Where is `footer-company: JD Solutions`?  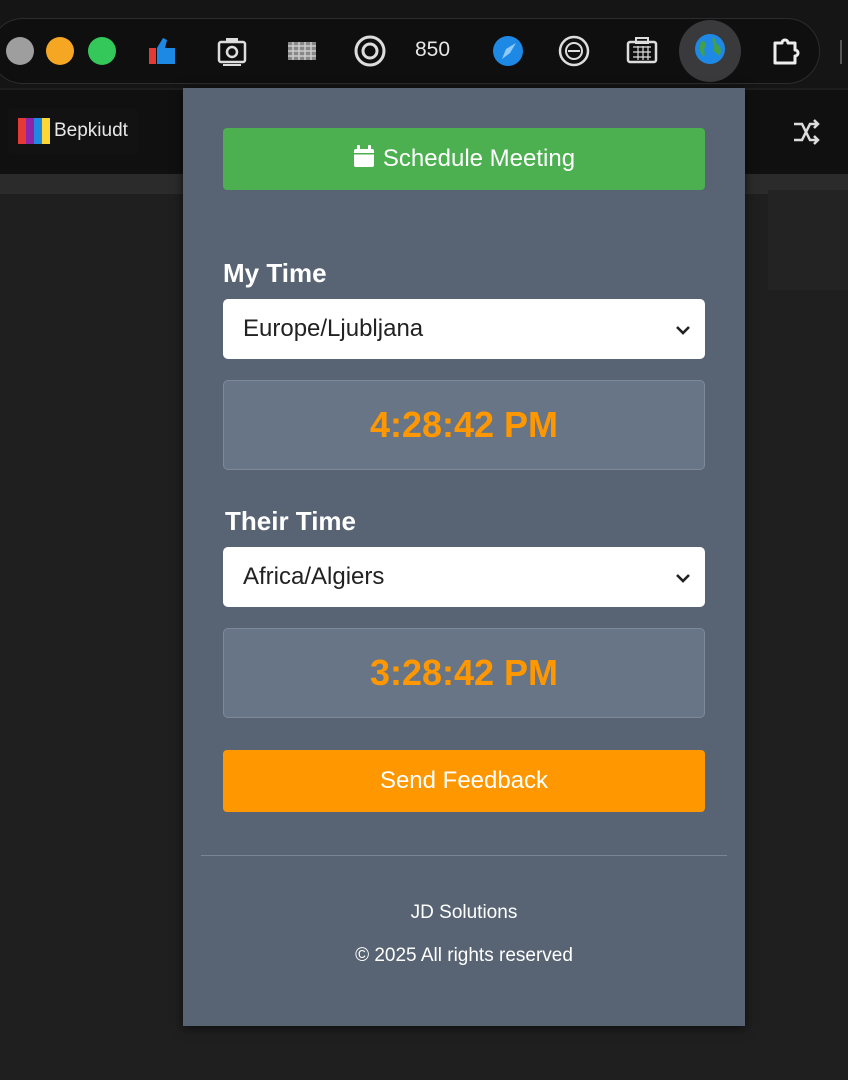
footer-company: JD Solutions is located at coordinates (464, 912).